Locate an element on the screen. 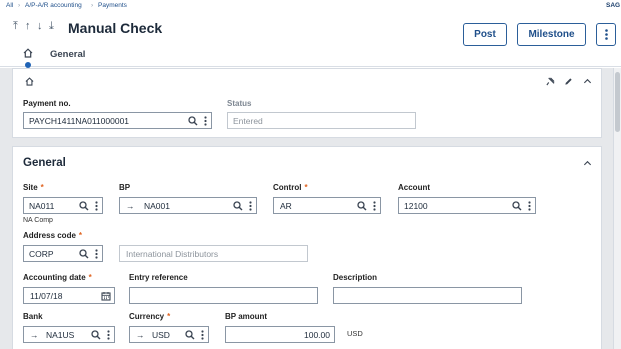  site-field: NA011 is located at coordinates (63, 205).